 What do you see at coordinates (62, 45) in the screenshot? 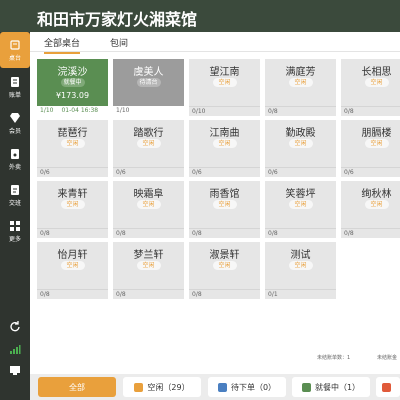
I see `tab-all-tables: 全部桌台` at bounding box center [62, 45].